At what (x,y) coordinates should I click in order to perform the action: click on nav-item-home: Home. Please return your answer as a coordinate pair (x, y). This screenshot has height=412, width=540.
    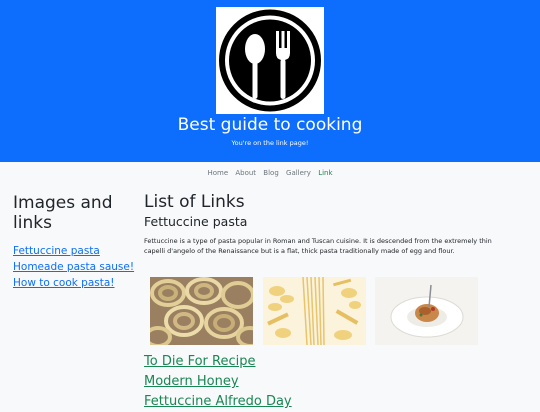
    Looking at the image, I should click on (217, 173).